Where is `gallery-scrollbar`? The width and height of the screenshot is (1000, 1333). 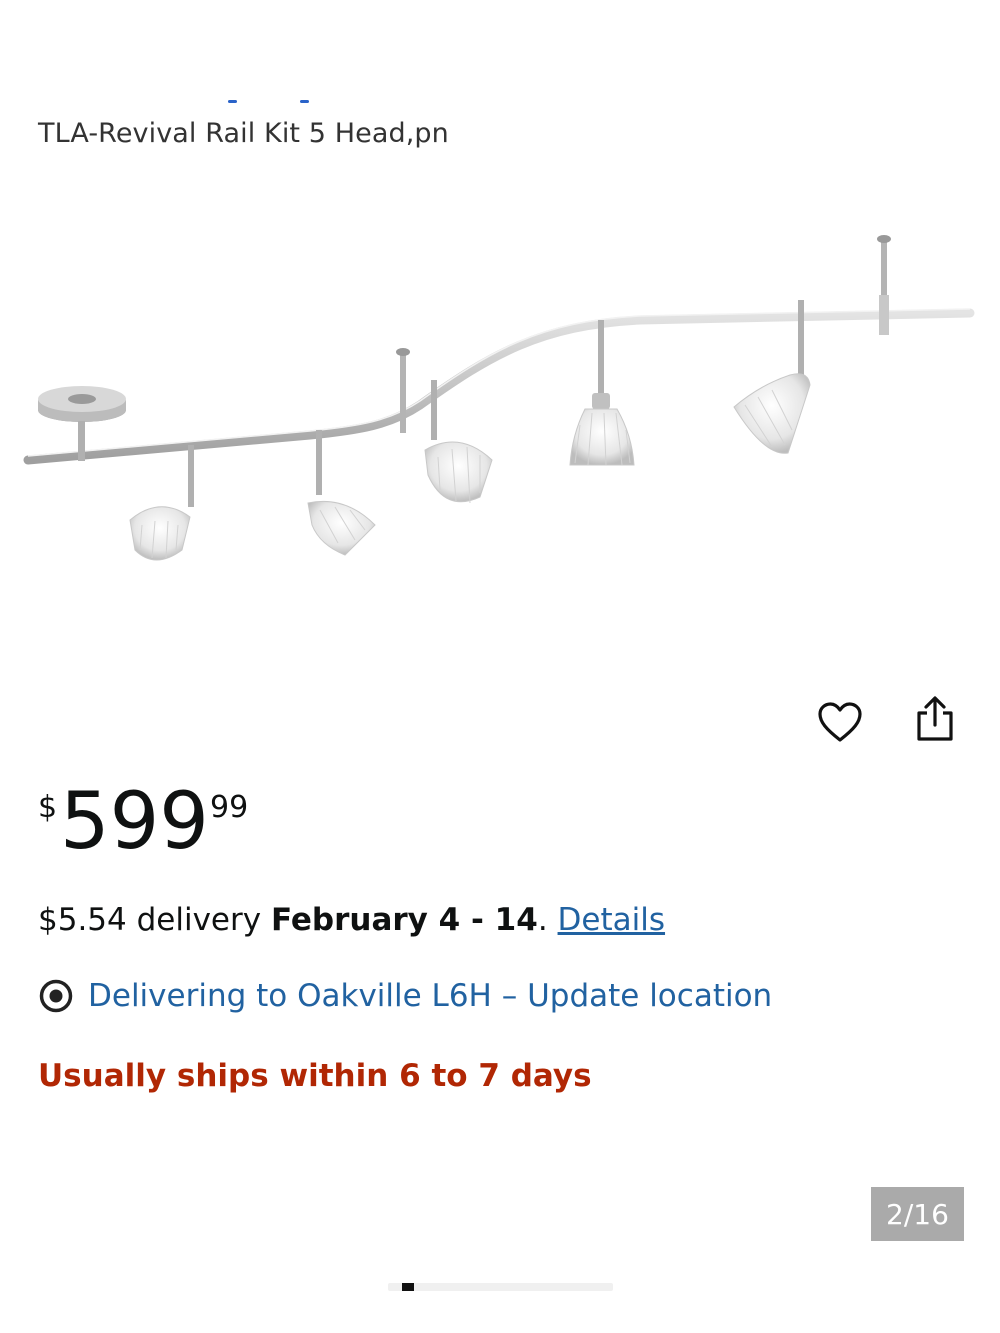 gallery-scrollbar is located at coordinates (500, 1287).